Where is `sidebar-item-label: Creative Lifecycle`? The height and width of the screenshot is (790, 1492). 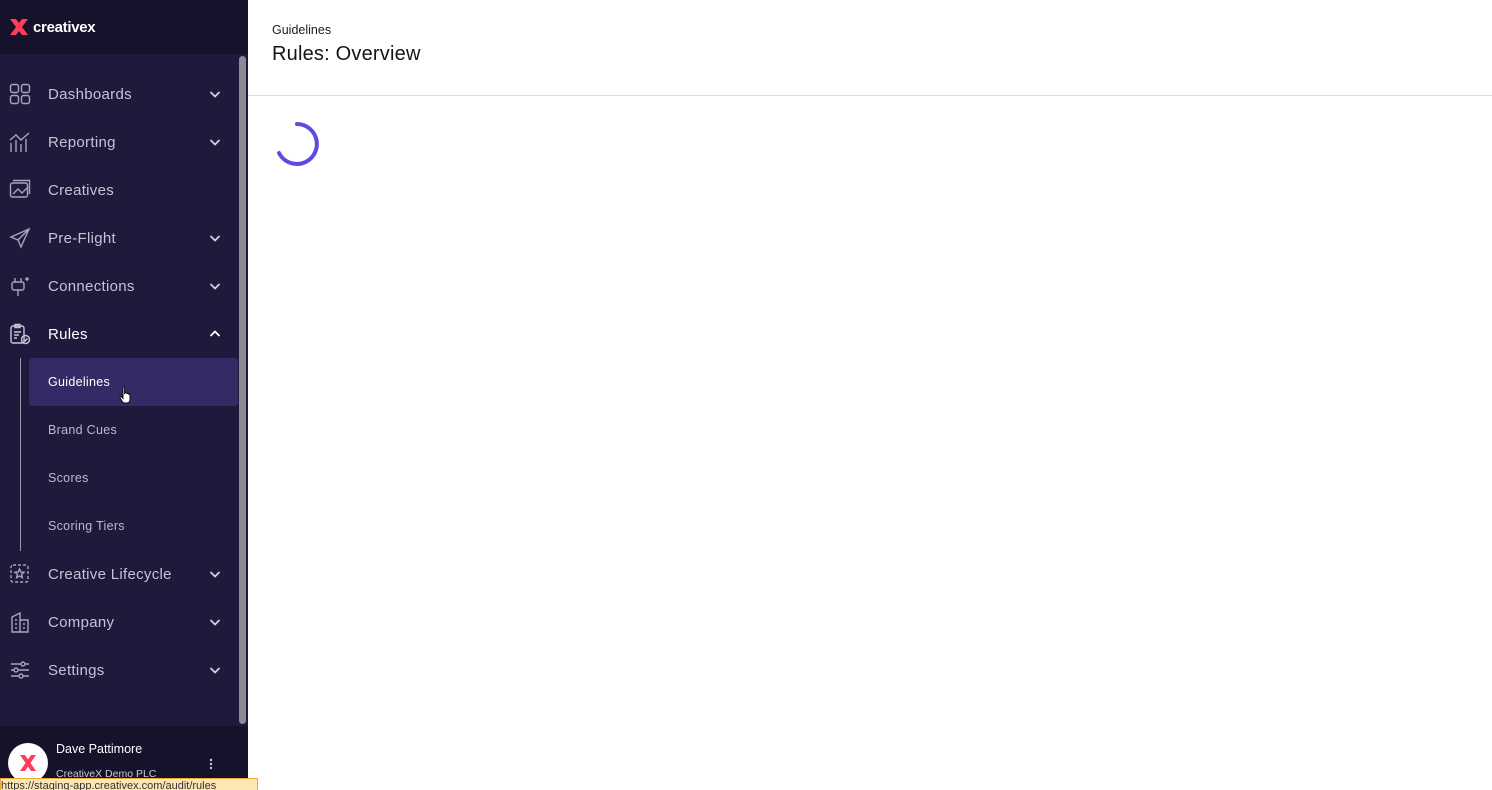
sidebar-item-label: Creative Lifecycle is located at coordinates (110, 574).